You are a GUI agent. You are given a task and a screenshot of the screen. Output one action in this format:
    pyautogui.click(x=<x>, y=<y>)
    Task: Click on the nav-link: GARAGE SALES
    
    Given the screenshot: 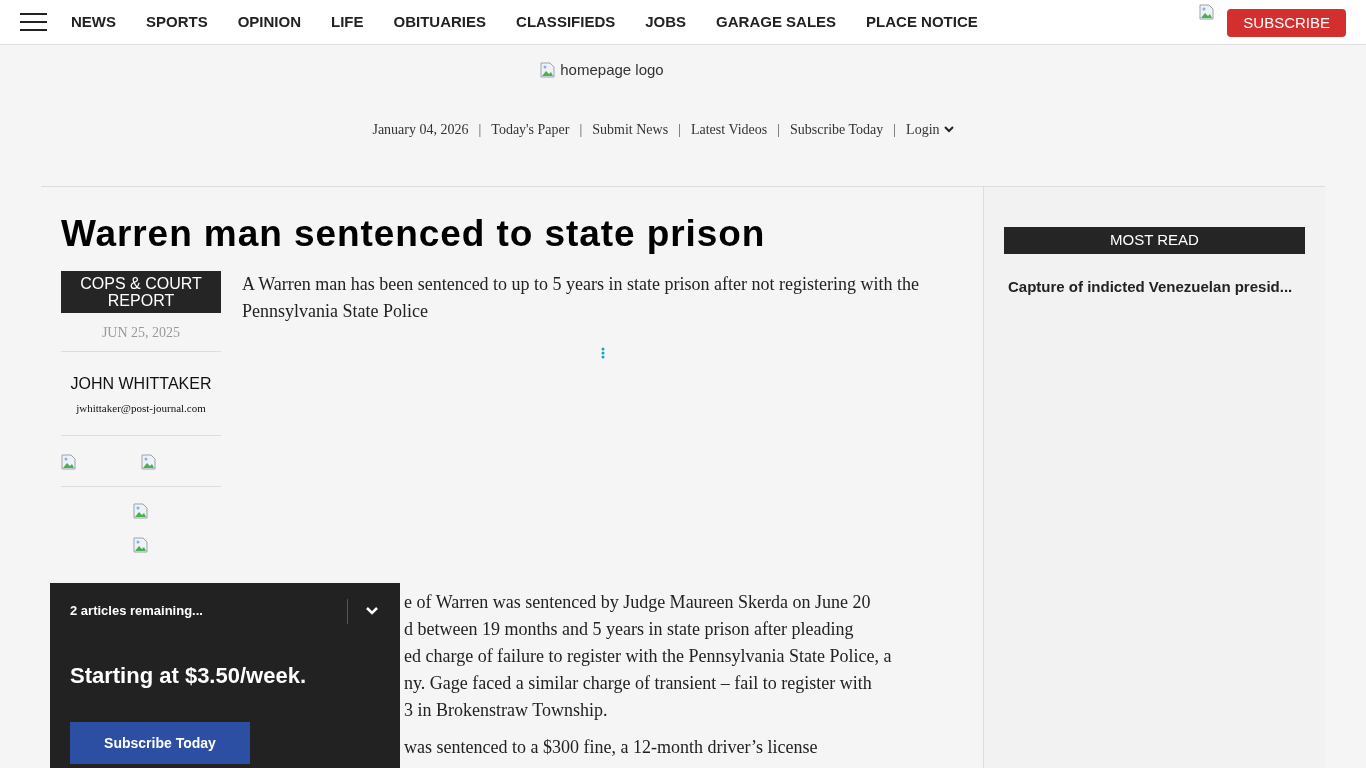 What is the action you would take?
    pyautogui.click(x=776, y=22)
    